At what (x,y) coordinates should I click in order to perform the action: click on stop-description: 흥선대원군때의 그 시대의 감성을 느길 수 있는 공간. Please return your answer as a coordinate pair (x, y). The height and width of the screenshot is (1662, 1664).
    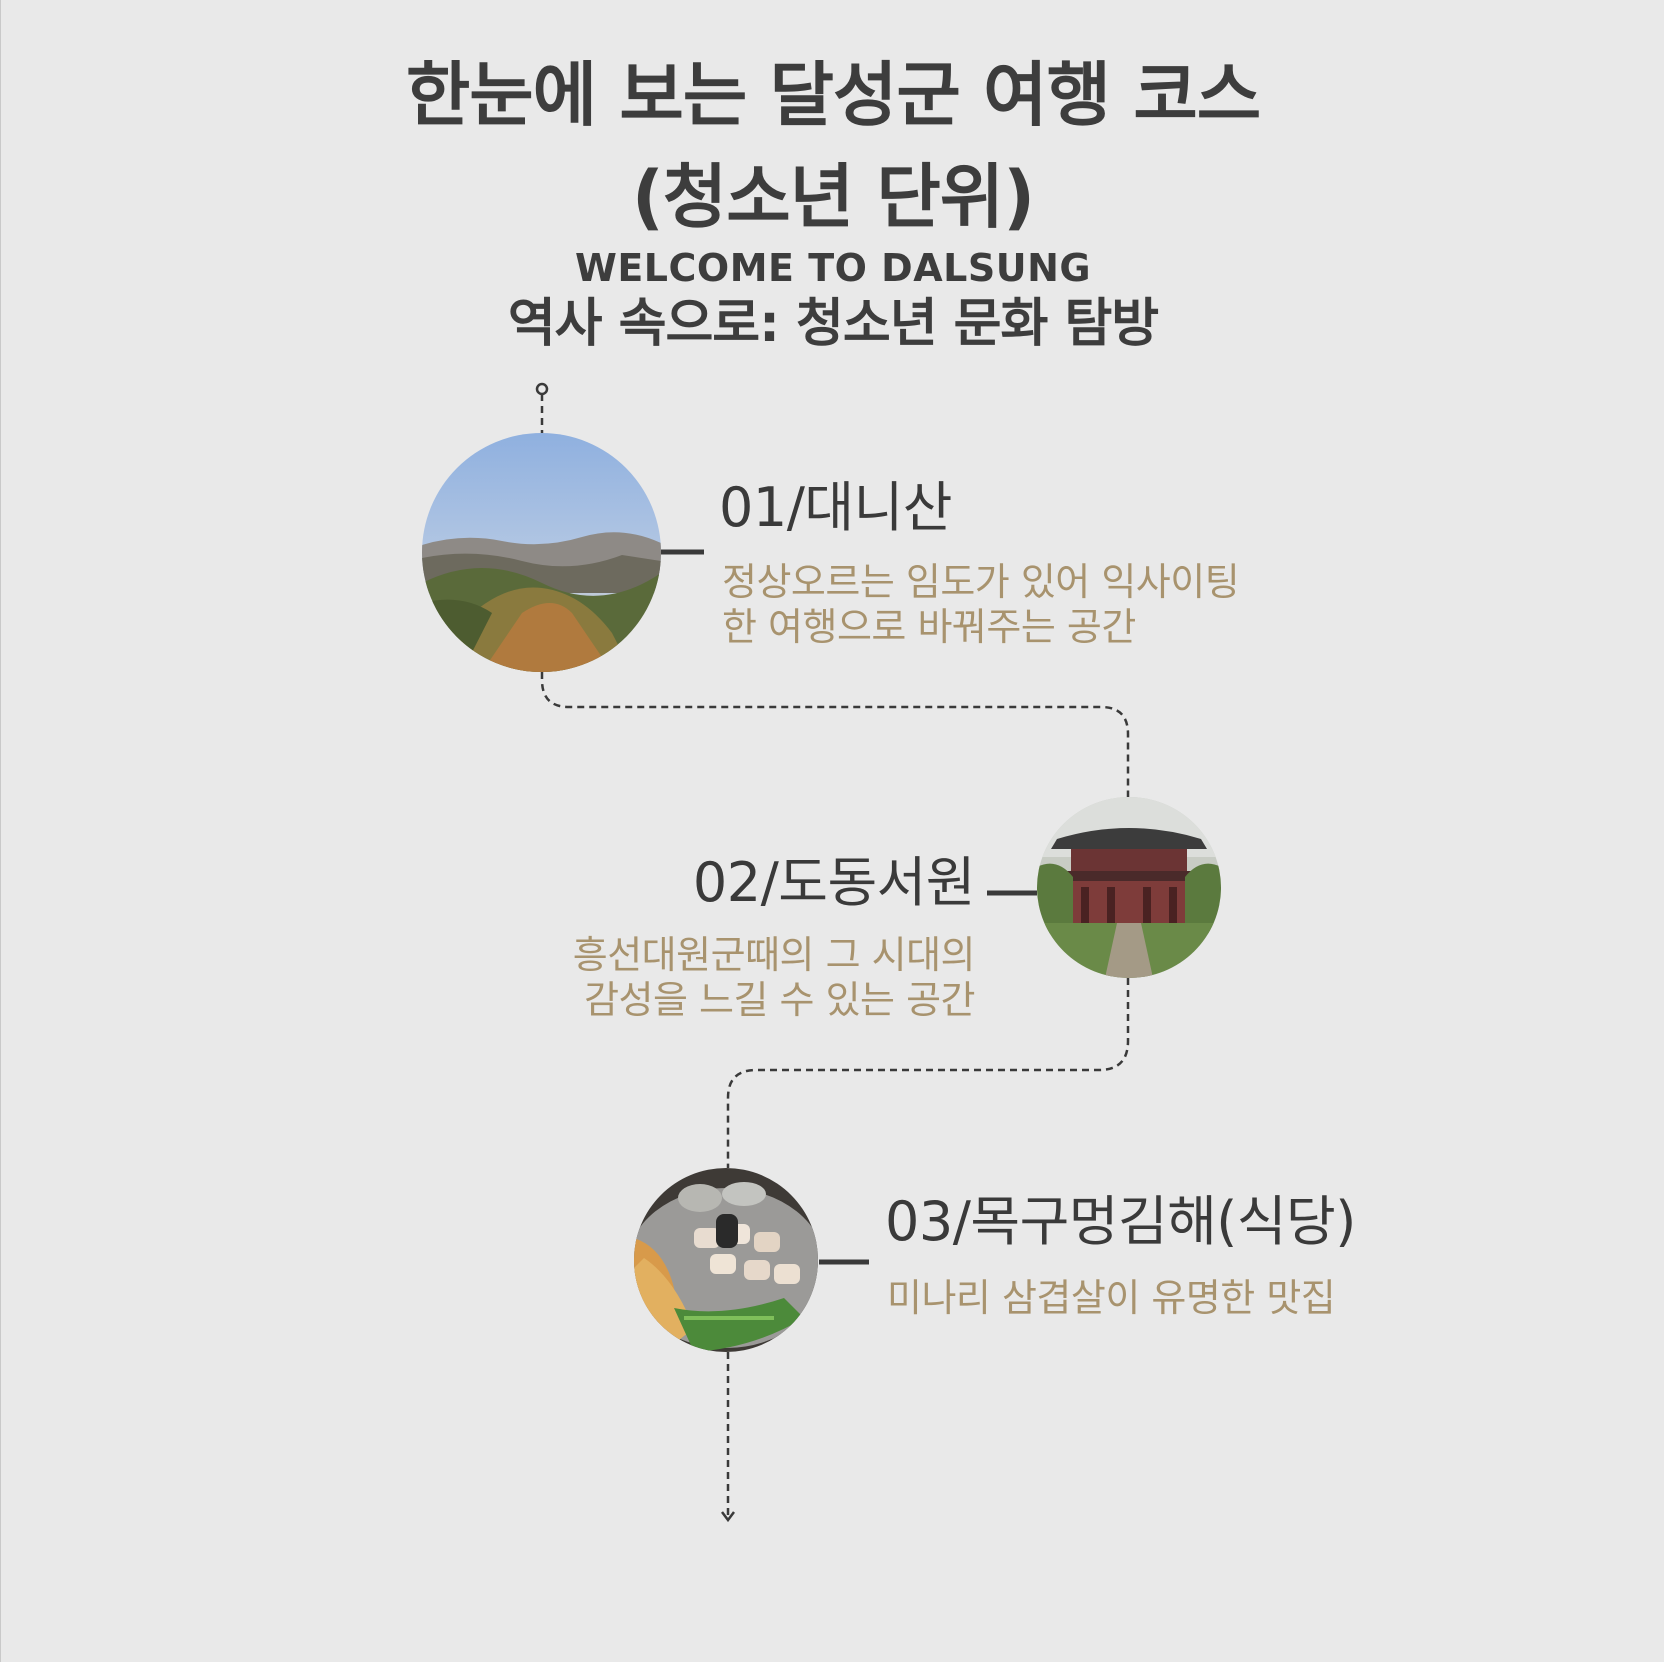
    Looking at the image, I should click on (725, 978).